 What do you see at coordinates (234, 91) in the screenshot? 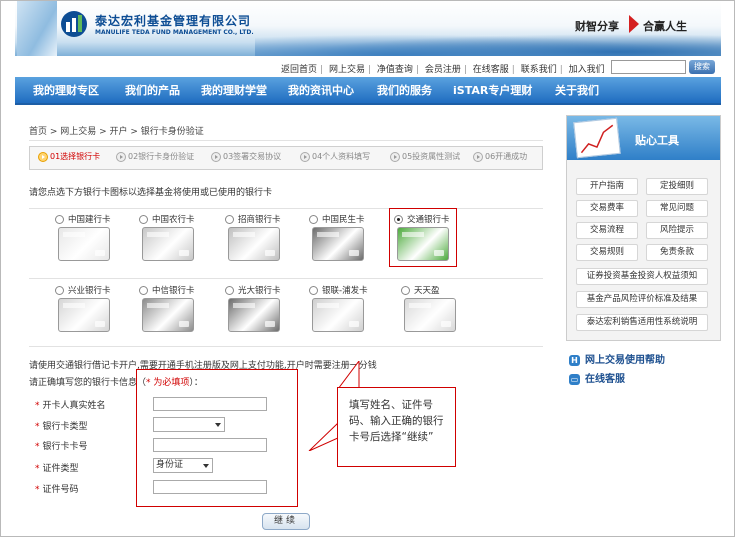
I see `nav-item-school: 我的理财学堂` at bounding box center [234, 91].